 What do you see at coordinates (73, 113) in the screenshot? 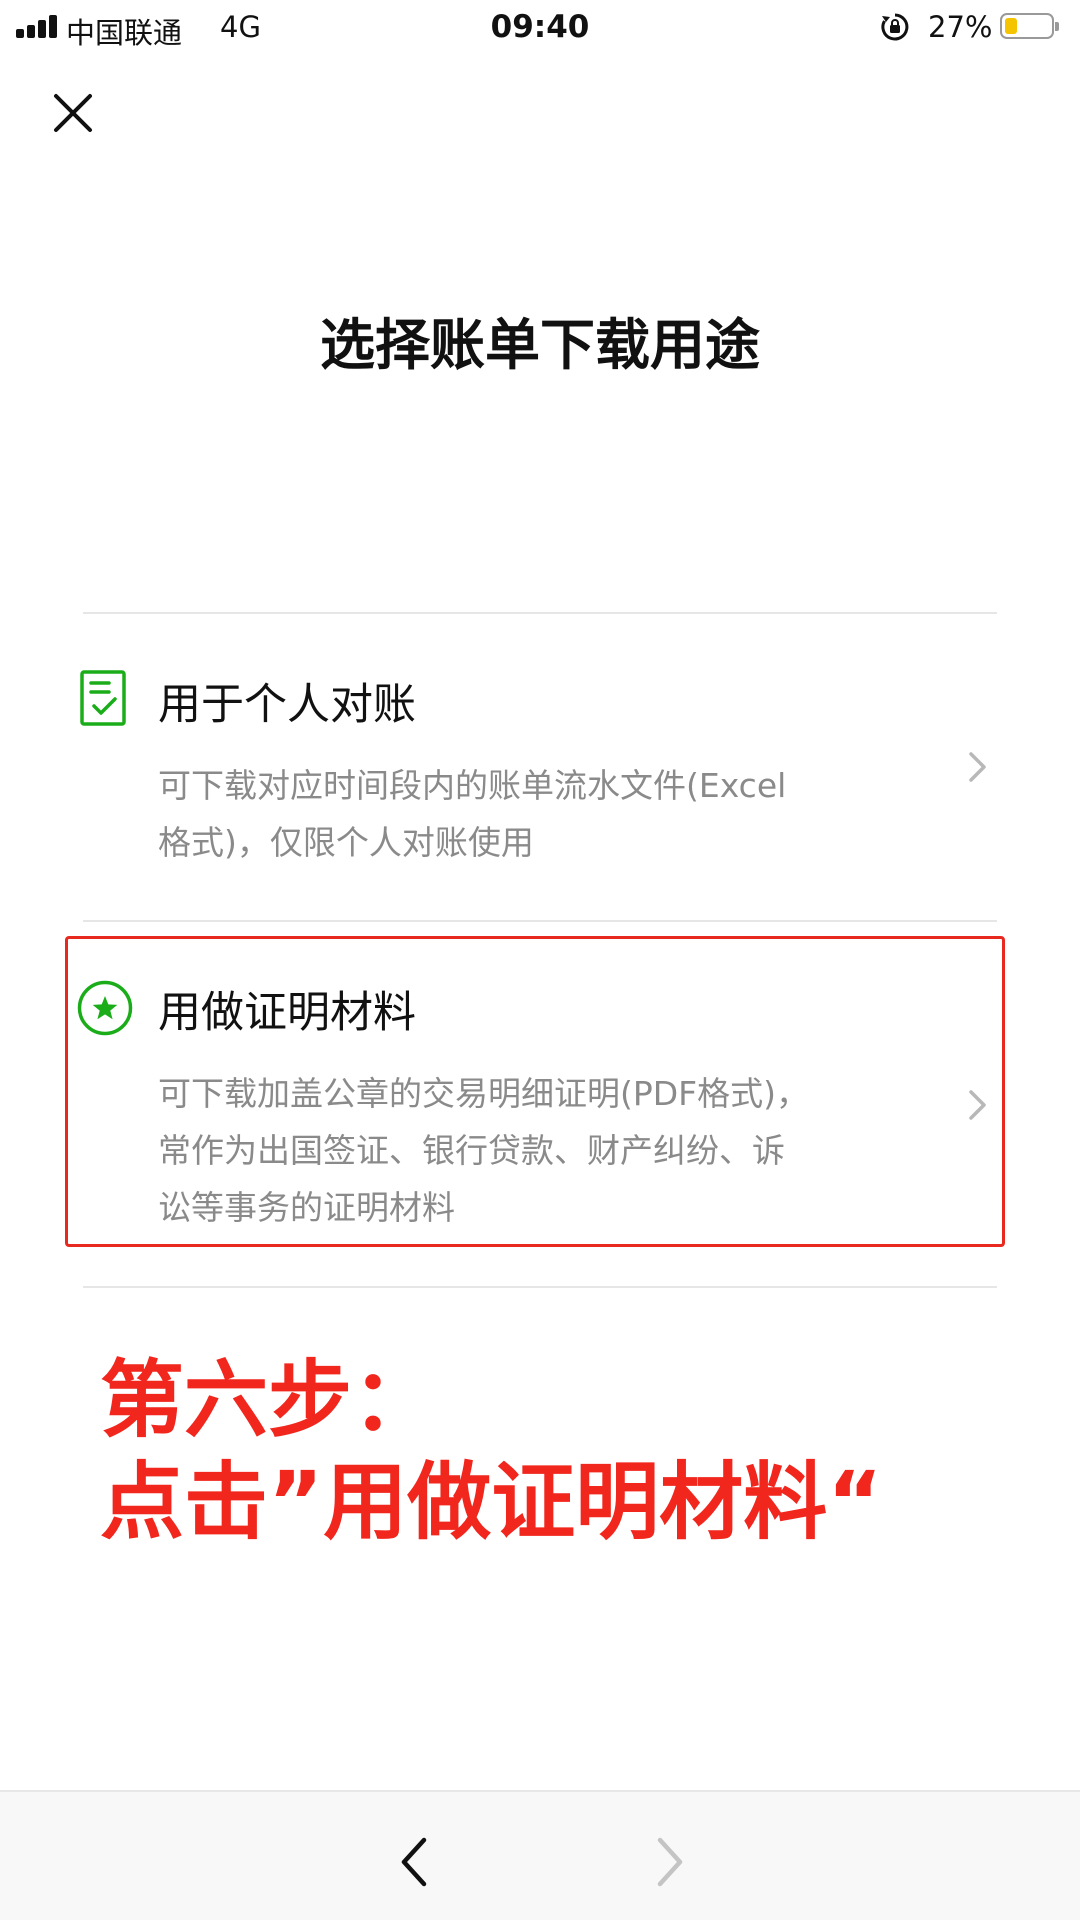
I see `close-icon` at bounding box center [73, 113].